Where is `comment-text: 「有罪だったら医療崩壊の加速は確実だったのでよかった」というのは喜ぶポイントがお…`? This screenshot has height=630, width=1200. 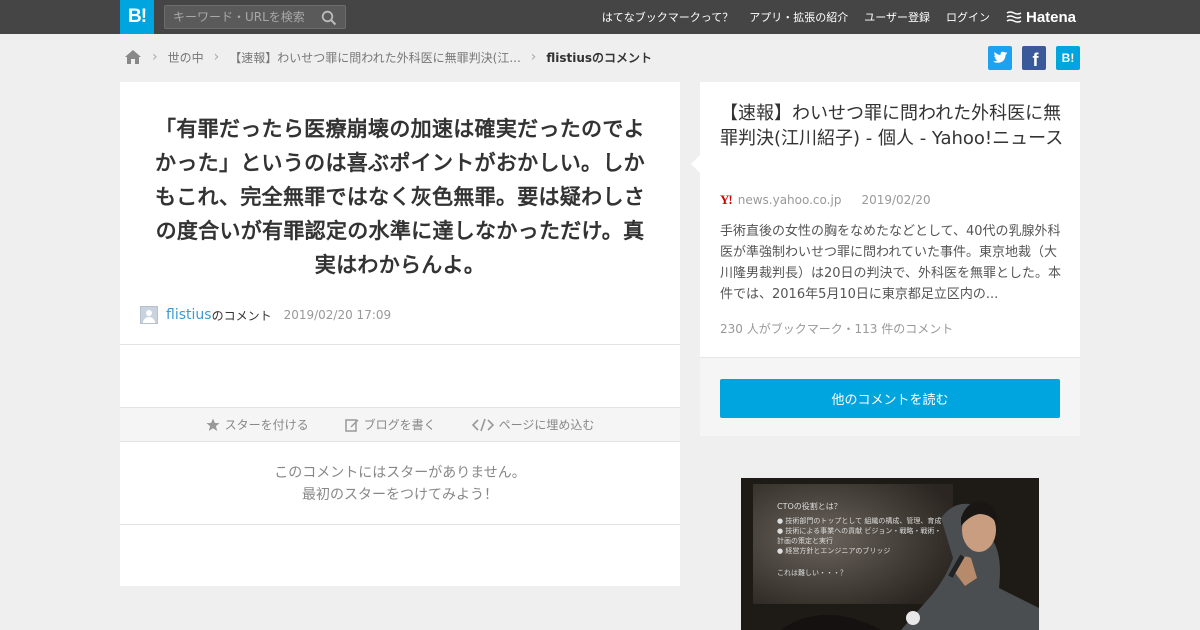
comment-text: 「有罪だったら医療崩壊の加速は確実だったのでよかった」というのは喜ぶポイントがお… is located at coordinates (400, 197).